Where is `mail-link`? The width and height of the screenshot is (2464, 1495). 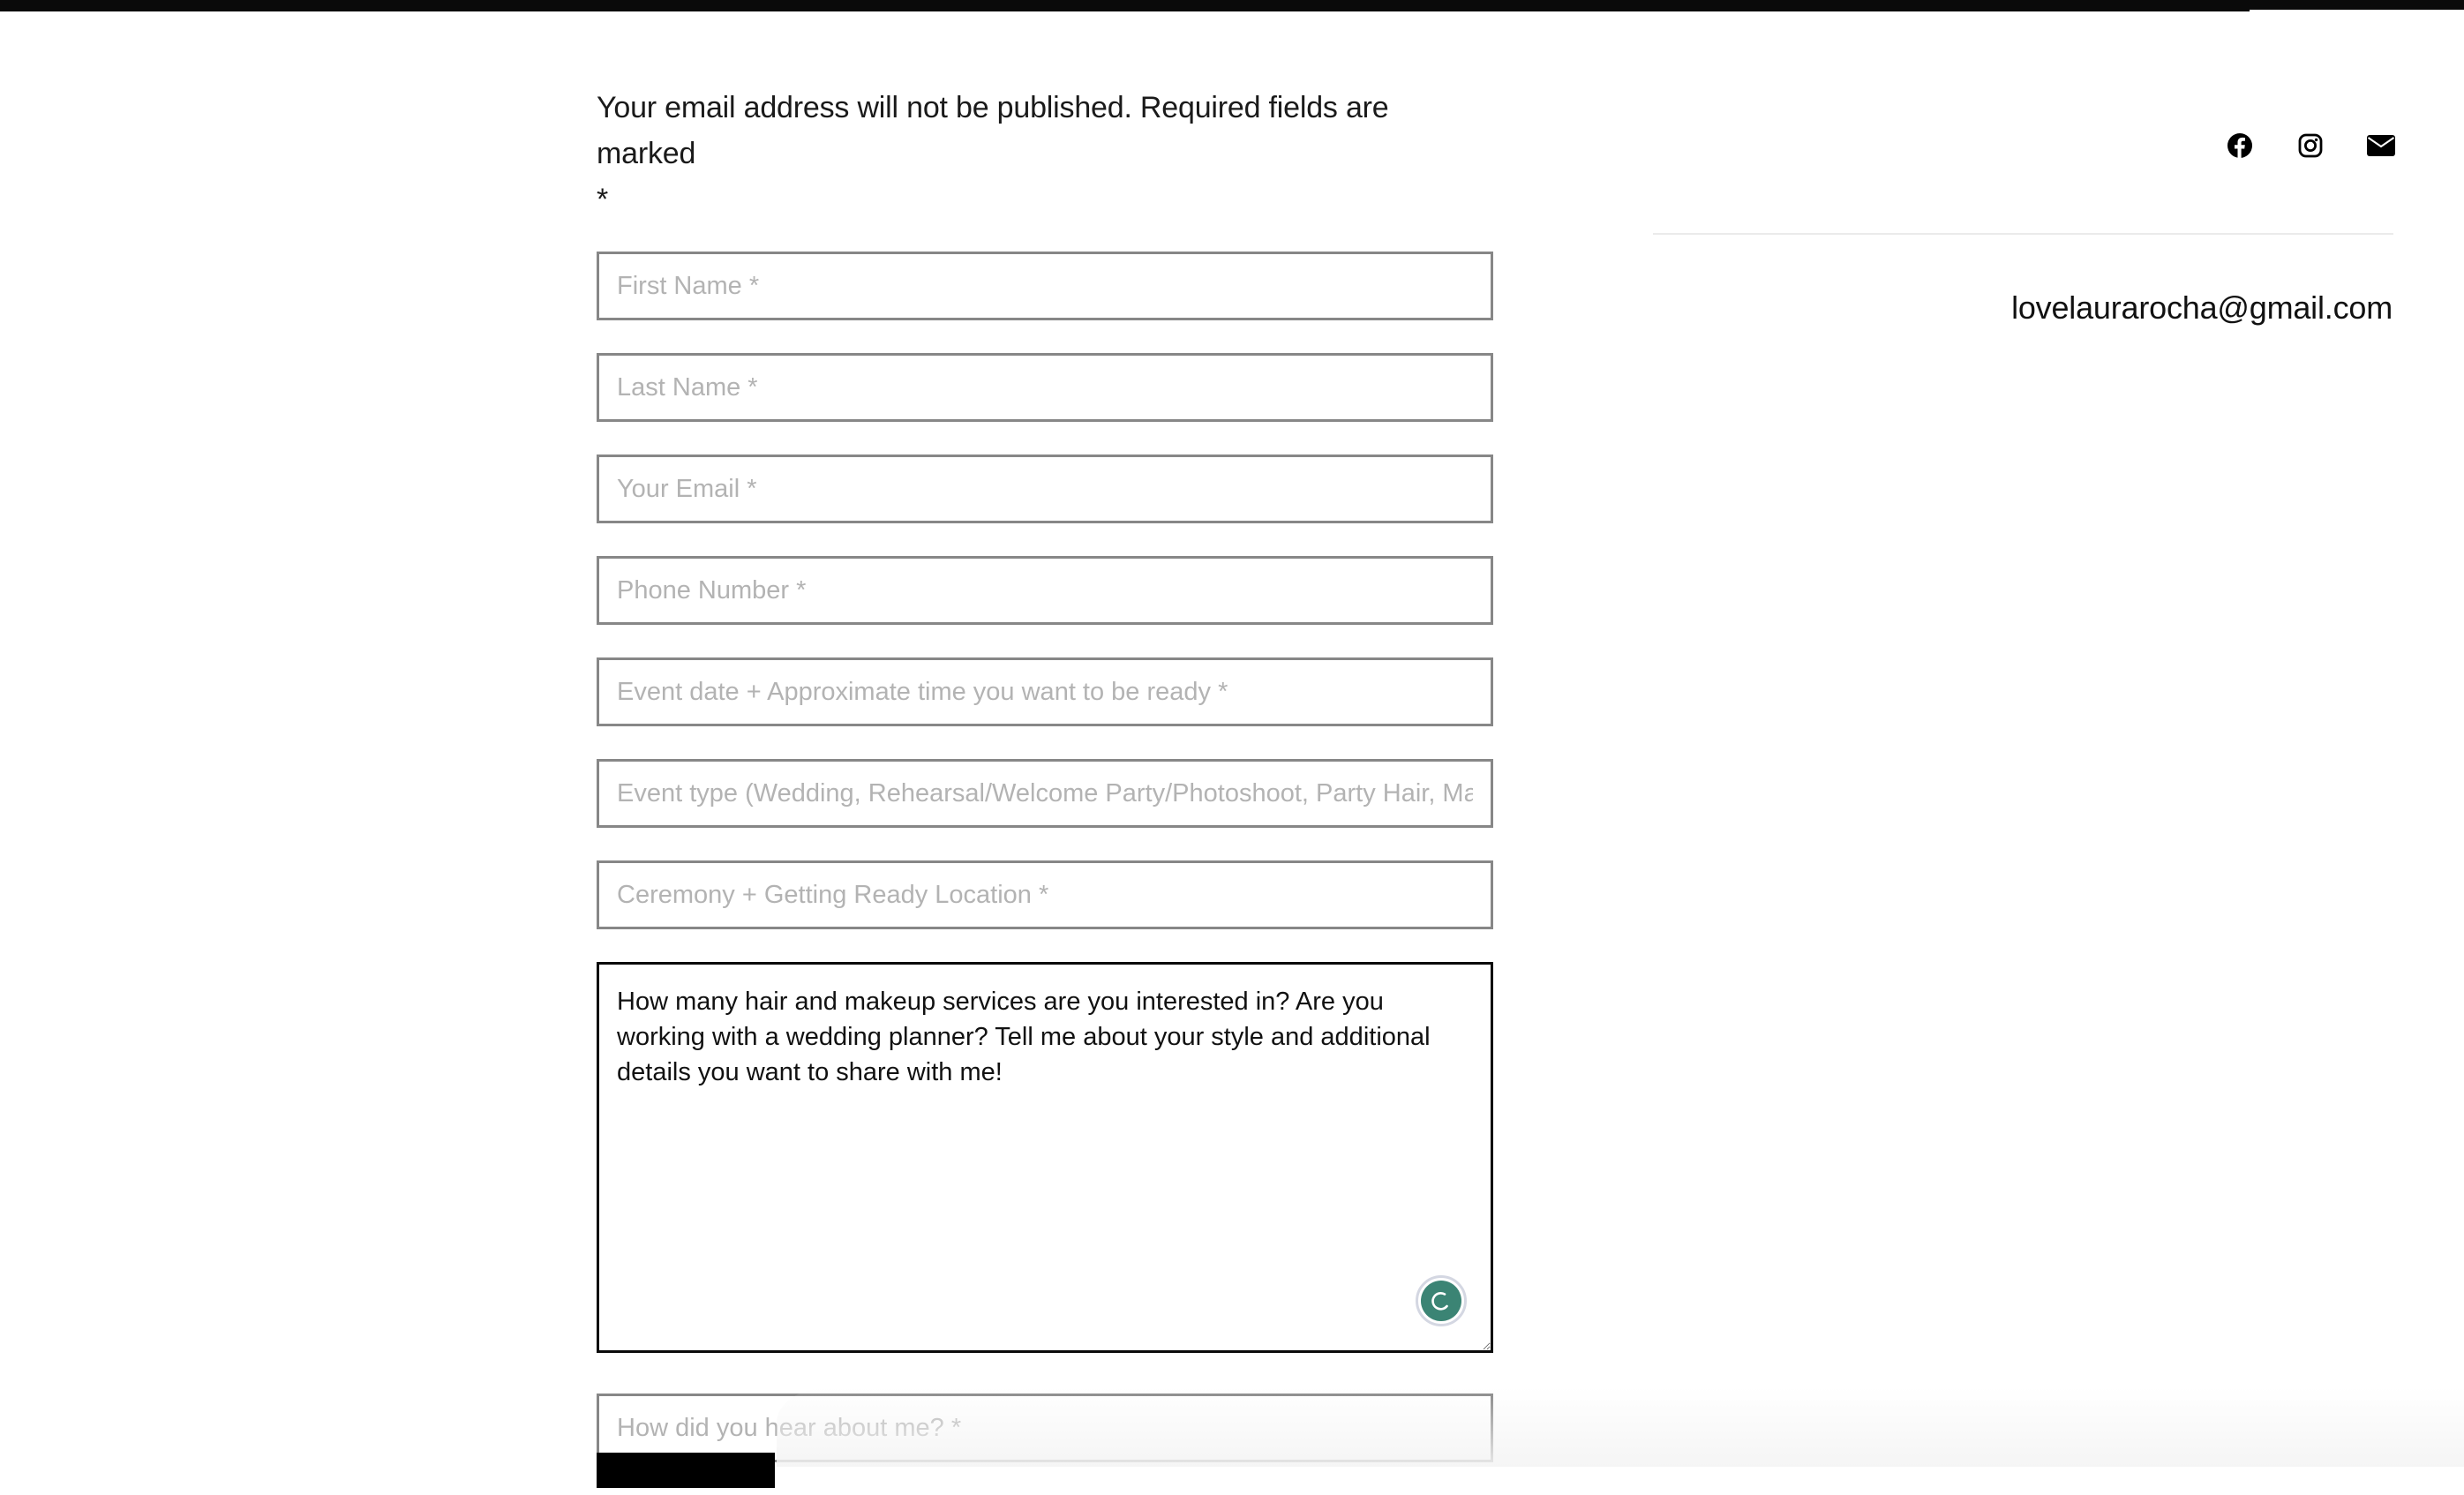 mail-link is located at coordinates (2381, 146).